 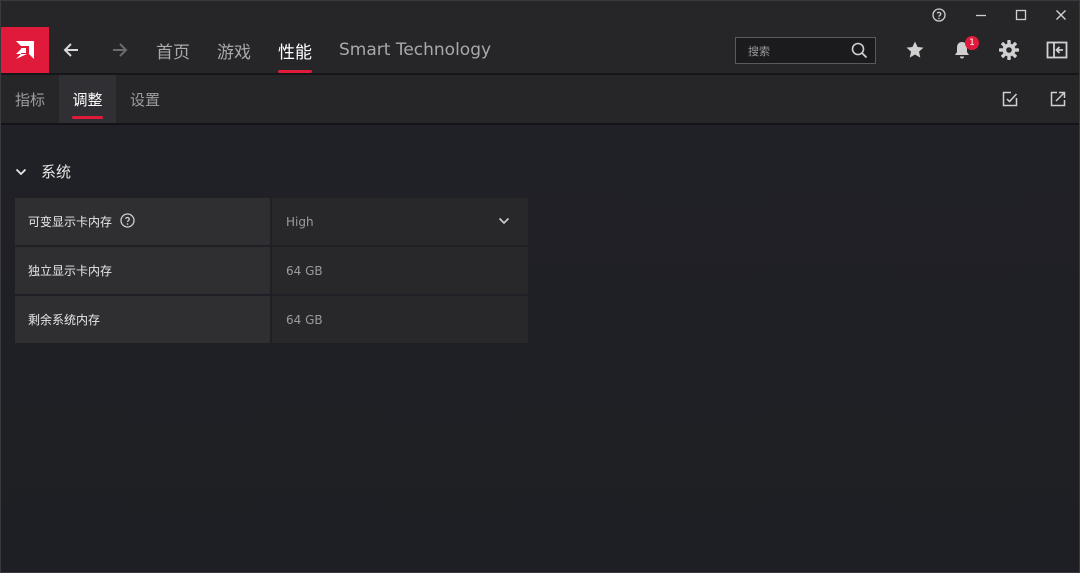 I want to click on tab-settings-label: 设置, so click(x=144, y=99).